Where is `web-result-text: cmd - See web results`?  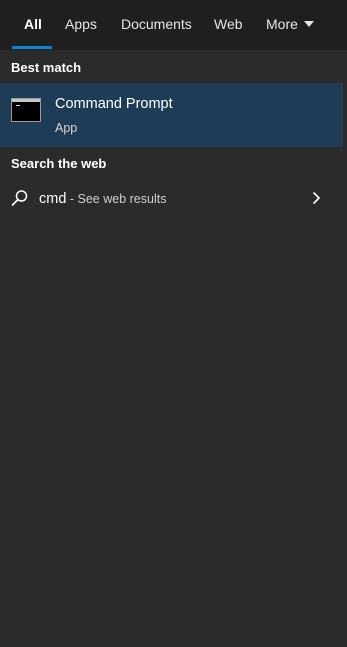
web-result-text: cmd - See web results is located at coordinates (102, 199).